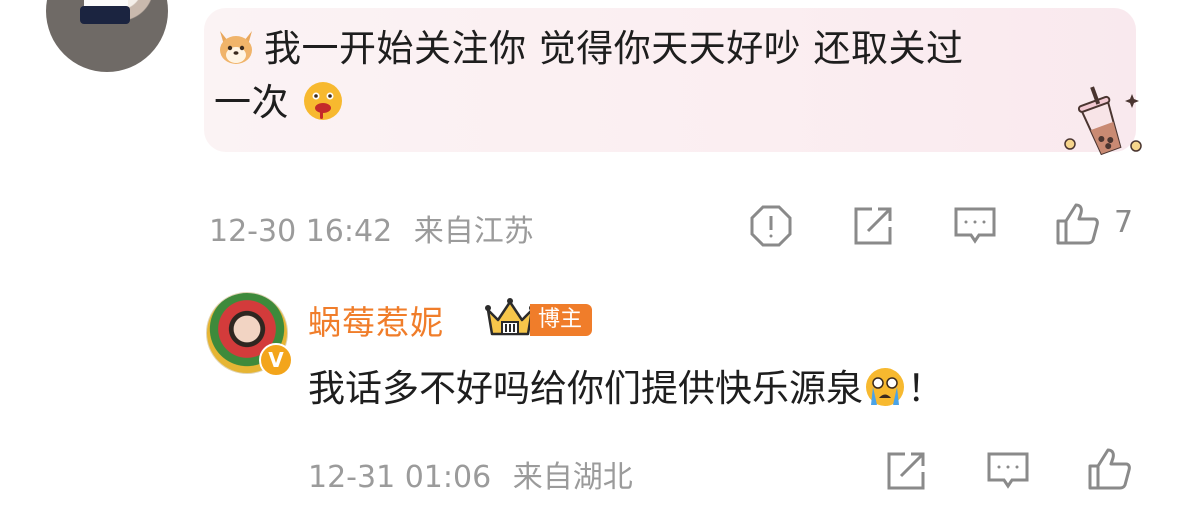 The width and height of the screenshot is (1179, 505). I want to click on reply-timestamp: 12-31 01:06, so click(400, 477).